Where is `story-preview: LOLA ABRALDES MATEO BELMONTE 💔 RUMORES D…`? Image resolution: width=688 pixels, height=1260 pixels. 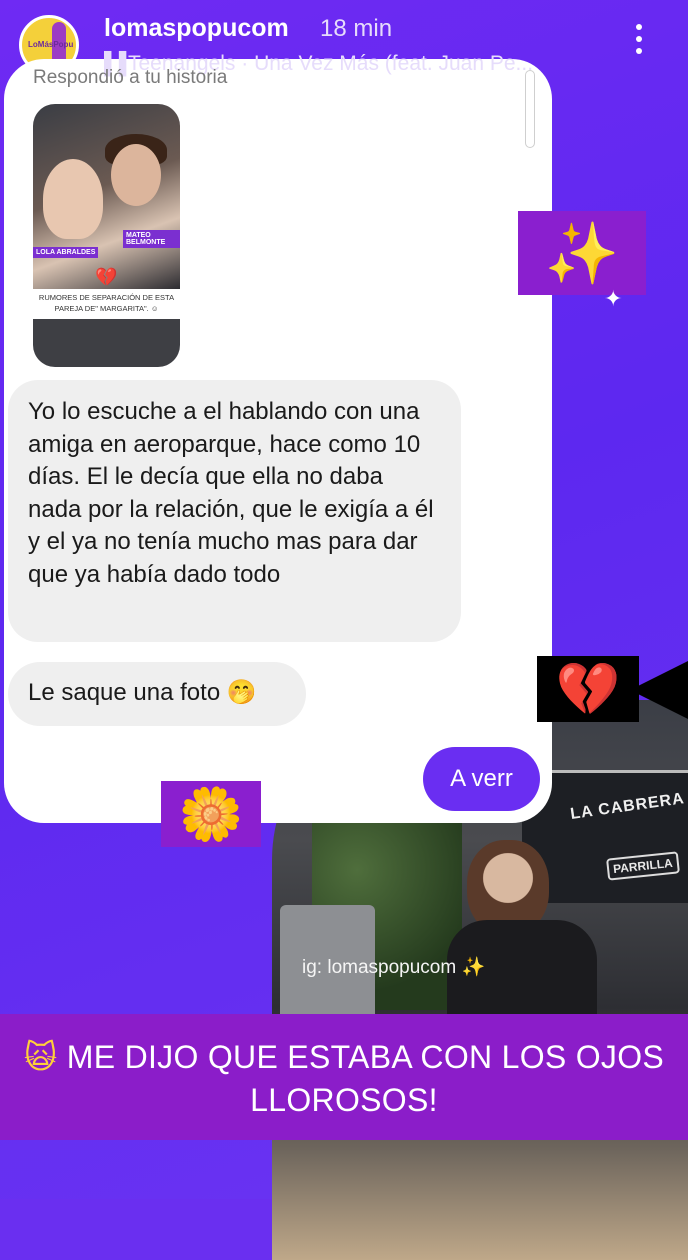 story-preview: LOLA ABRALDES MATEO BELMONTE 💔 RUMORES D… is located at coordinates (106, 235).